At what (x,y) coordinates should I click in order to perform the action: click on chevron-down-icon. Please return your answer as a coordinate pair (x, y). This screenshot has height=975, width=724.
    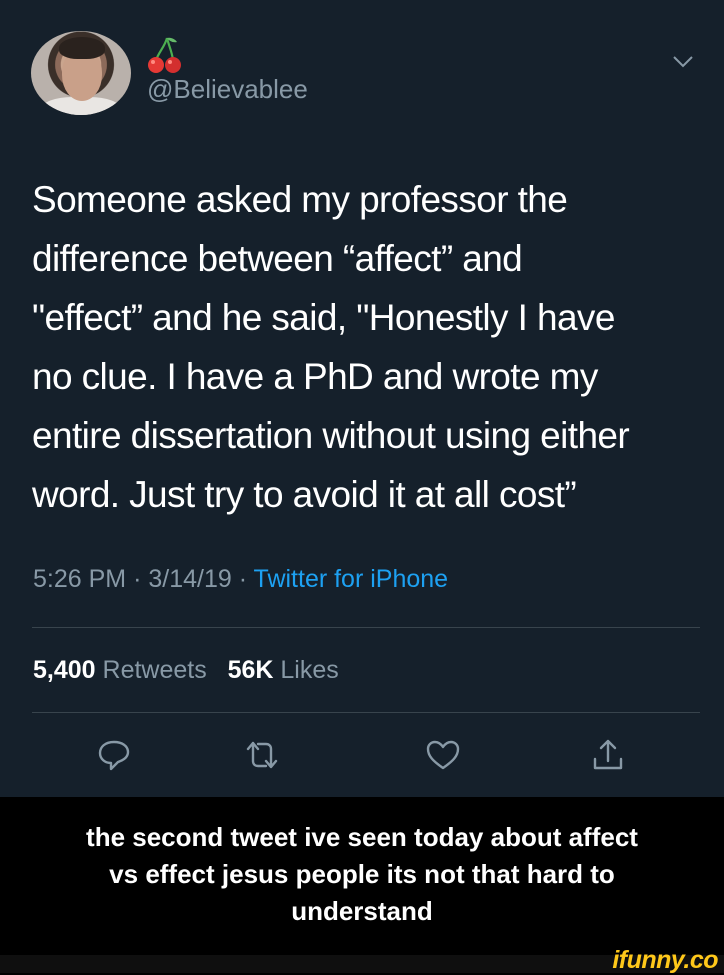
    Looking at the image, I should click on (683, 61).